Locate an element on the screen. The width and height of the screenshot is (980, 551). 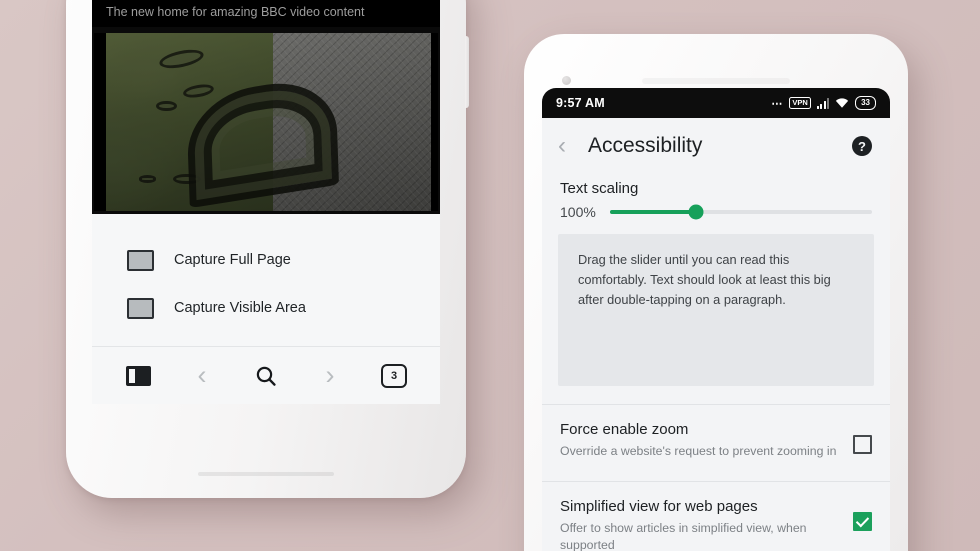
menu-item-label: Capture Visible Area is located at coordinates (240, 308).